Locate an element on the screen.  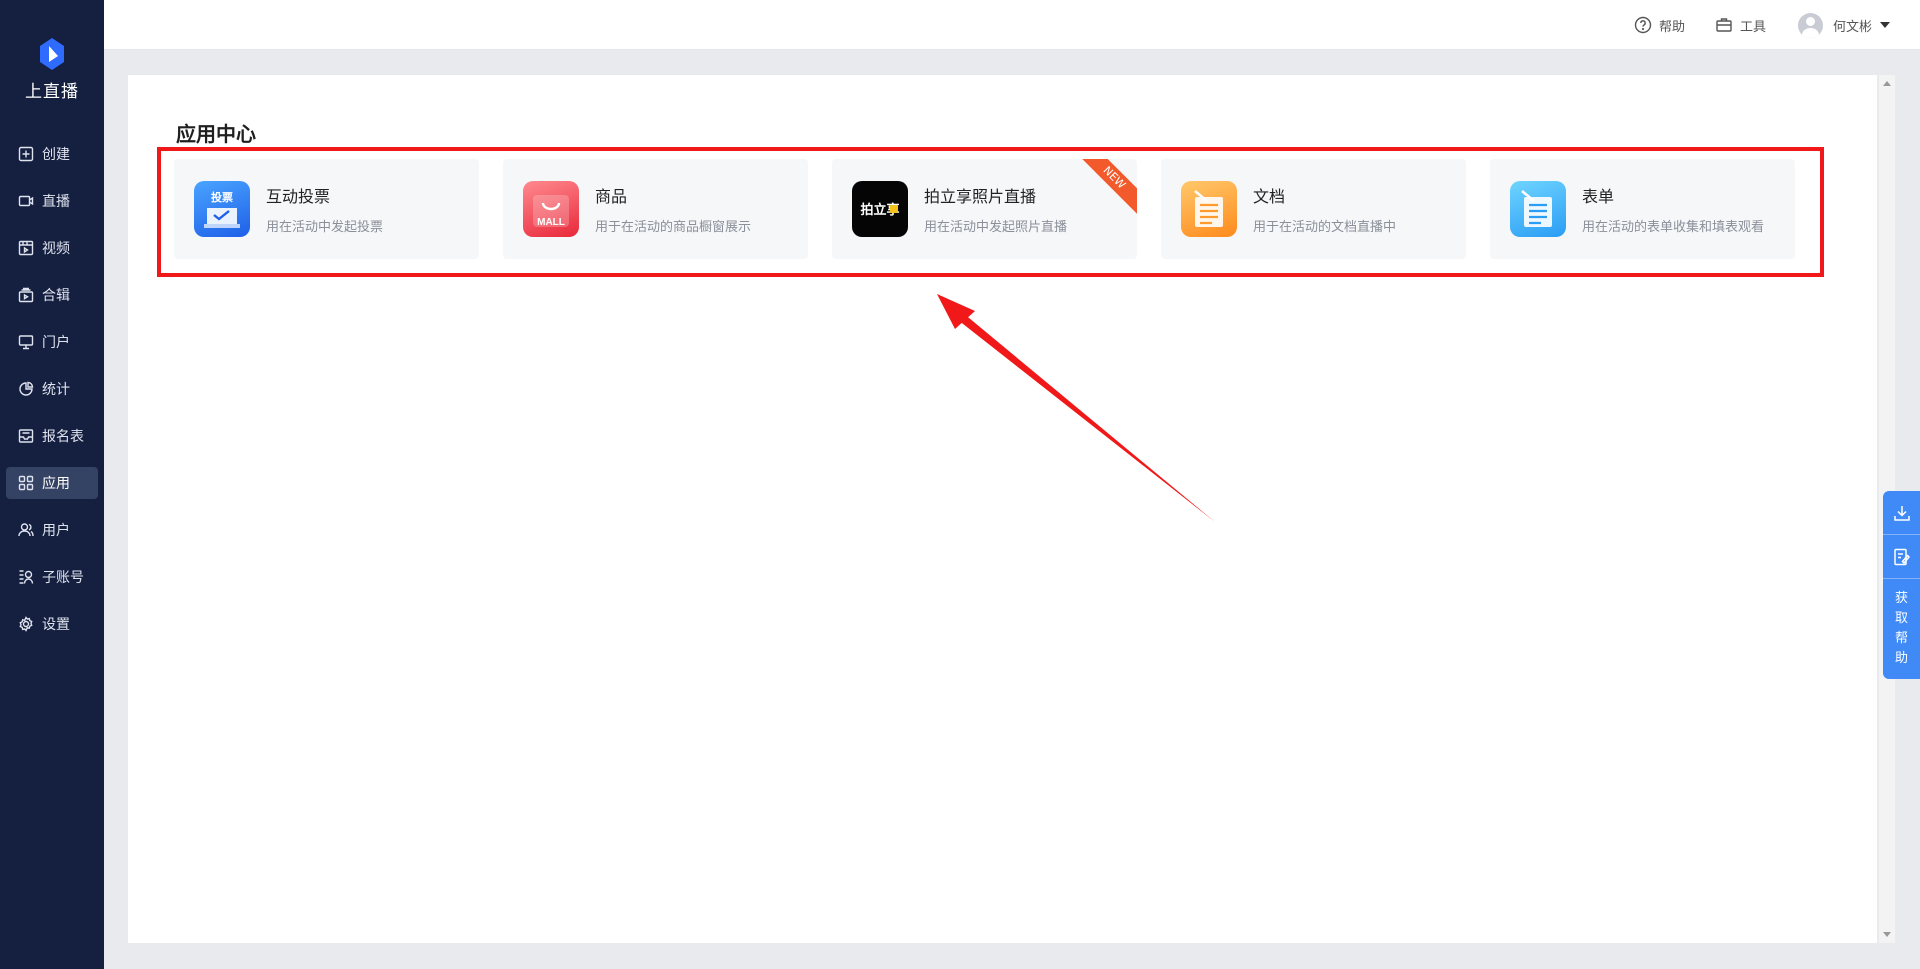
grid-icon is located at coordinates (26, 483).